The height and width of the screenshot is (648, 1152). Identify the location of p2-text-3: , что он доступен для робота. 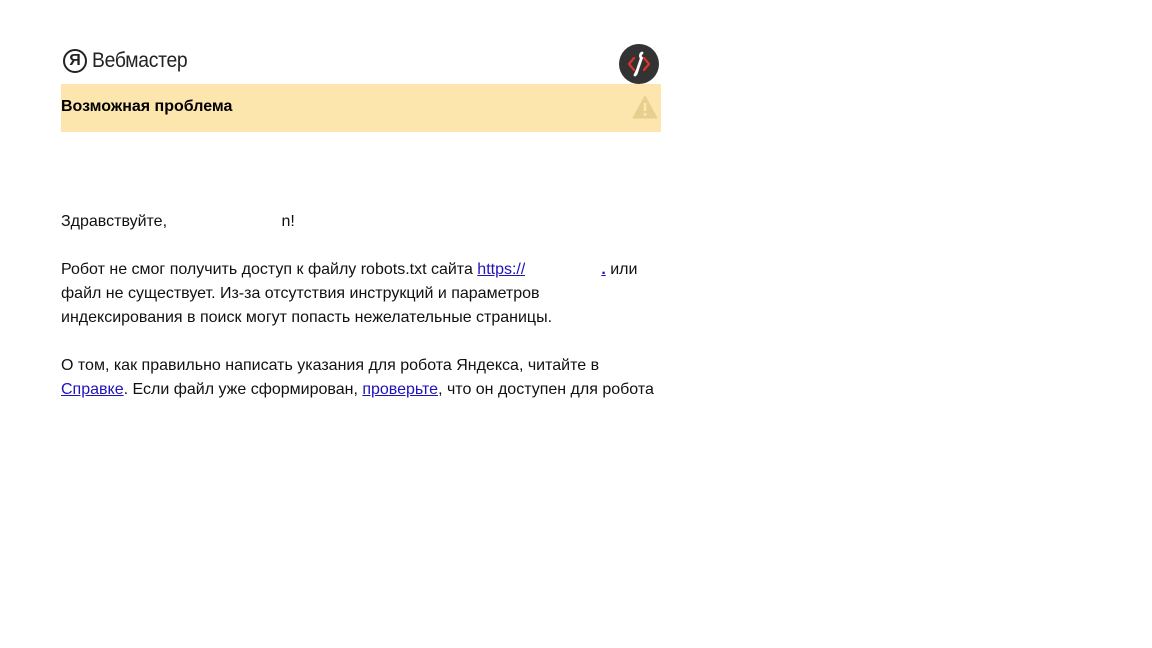
(546, 389).